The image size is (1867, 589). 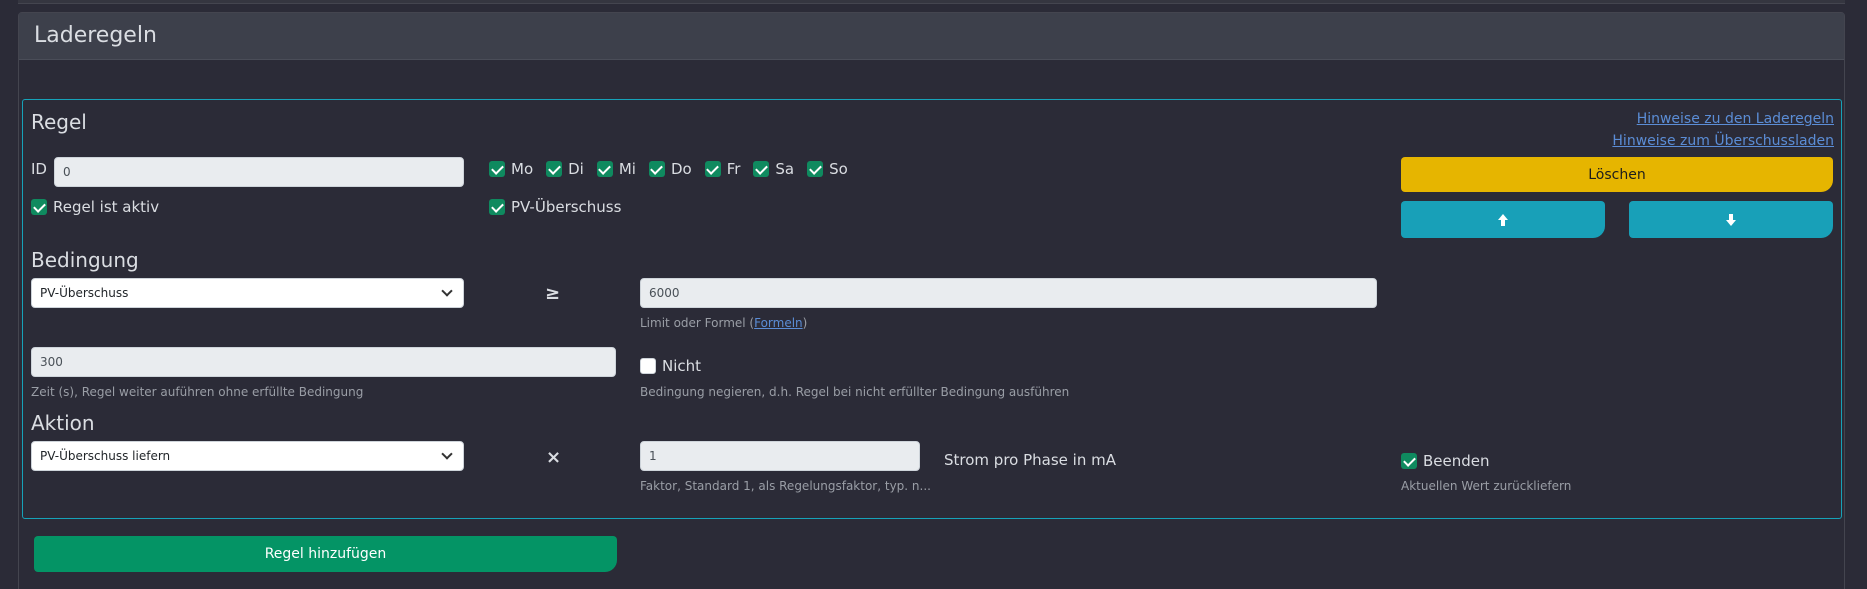 I want to click on end-label: Beenden, so click(x=1456, y=461).